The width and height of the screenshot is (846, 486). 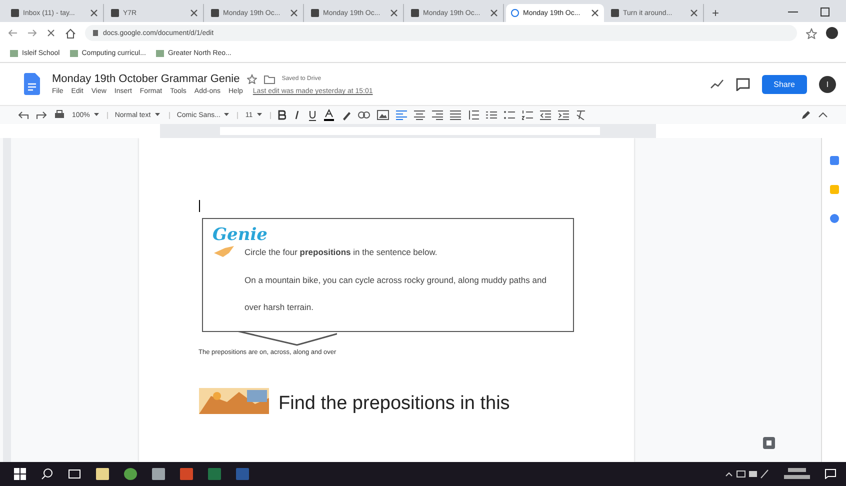 I want to click on collapse-icon, so click(x=823, y=115).